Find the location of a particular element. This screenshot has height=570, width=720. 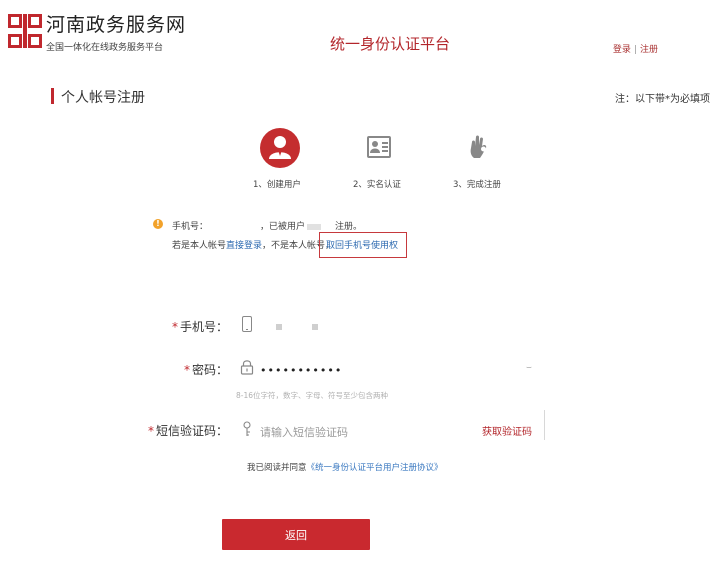

sms-code-input is located at coordinates (365, 432).